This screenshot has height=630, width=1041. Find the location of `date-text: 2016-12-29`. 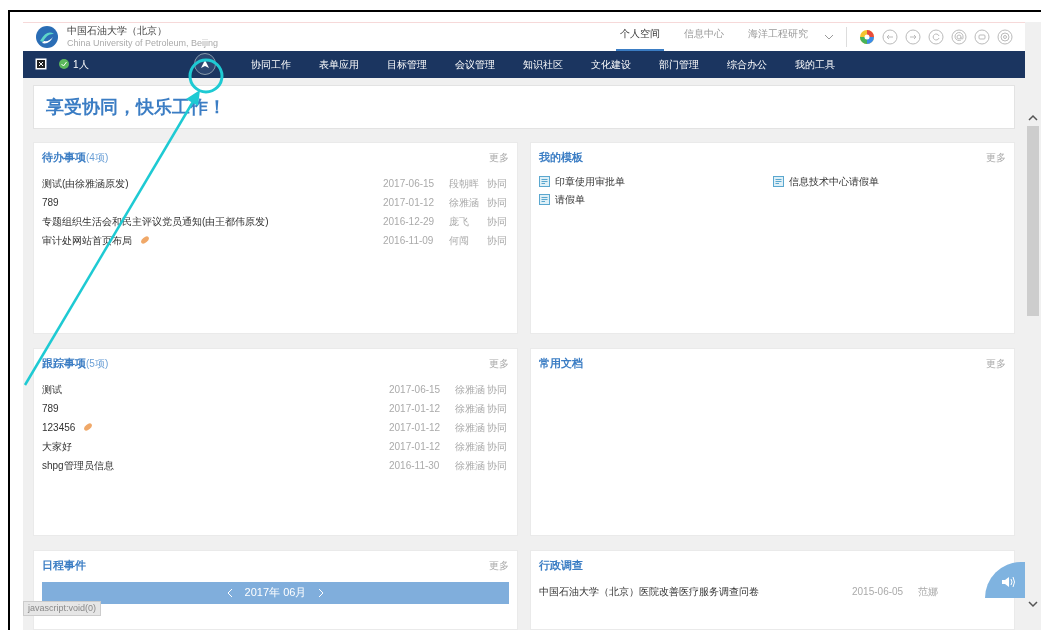

date-text: 2016-12-29 is located at coordinates (409, 221).